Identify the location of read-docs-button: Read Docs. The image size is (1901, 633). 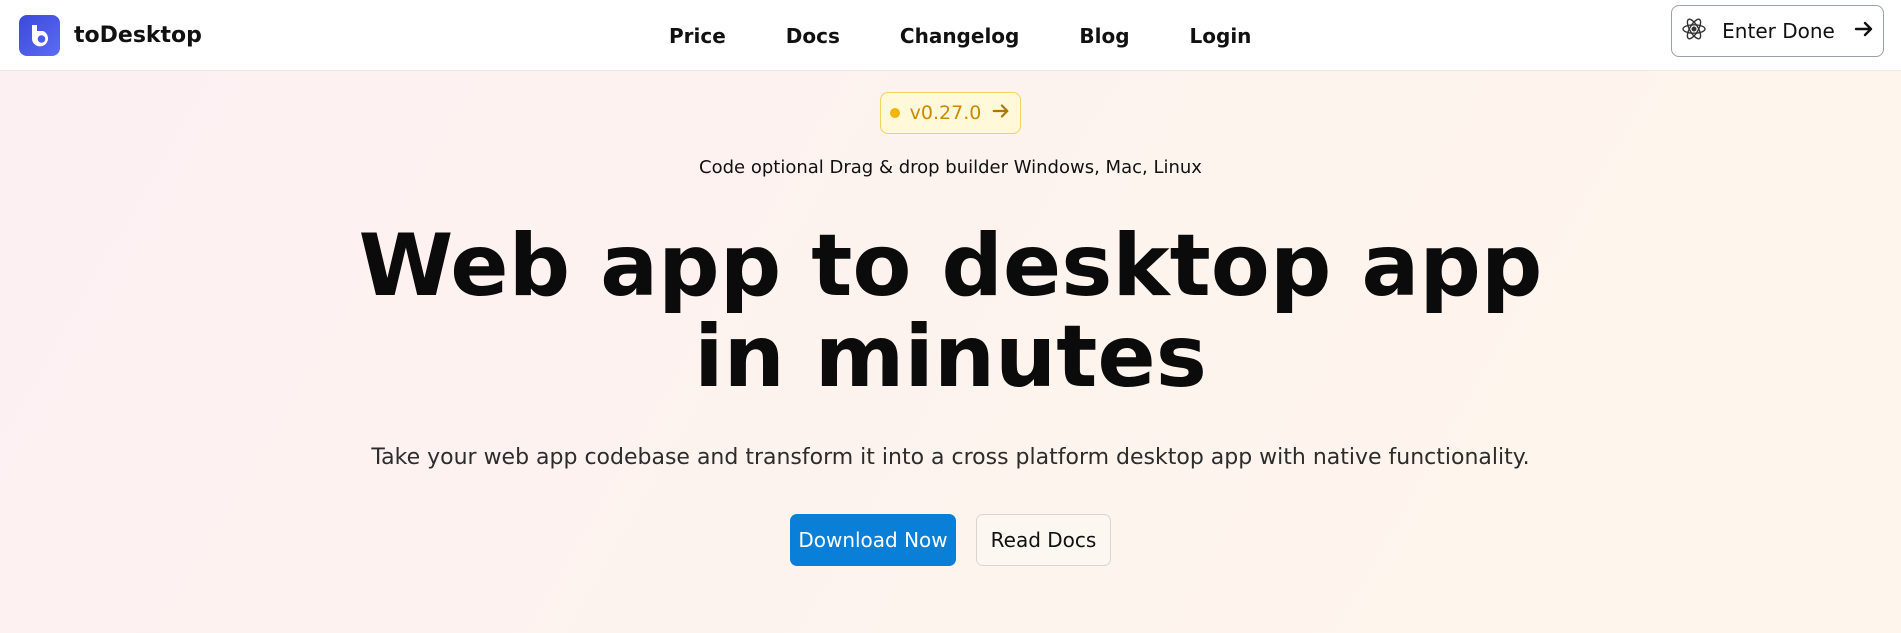
(1043, 540).